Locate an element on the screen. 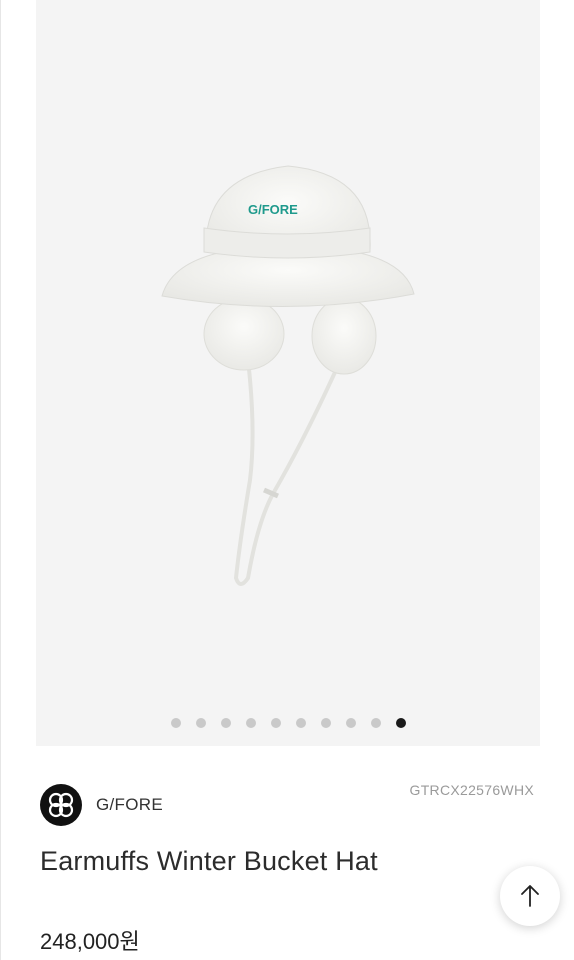 This screenshot has height=960, width=574. product-title: Earmuffs Winter Bucket Hat is located at coordinates (209, 861).